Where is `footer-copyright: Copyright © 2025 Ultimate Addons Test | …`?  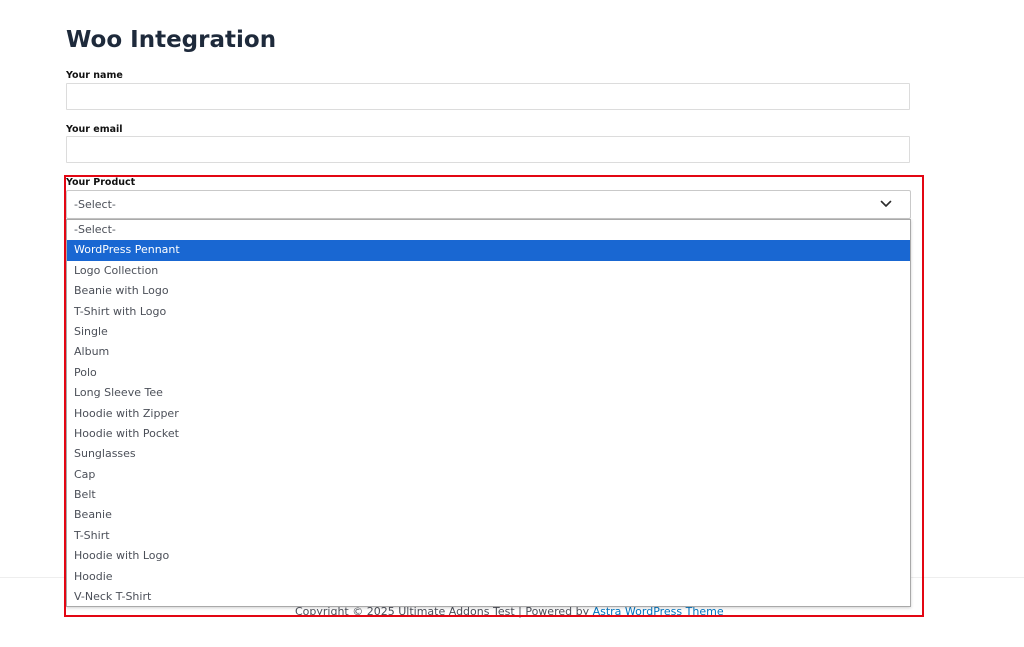
footer-copyright: Copyright © 2025 Ultimate Addons Test | … is located at coordinates (509, 612).